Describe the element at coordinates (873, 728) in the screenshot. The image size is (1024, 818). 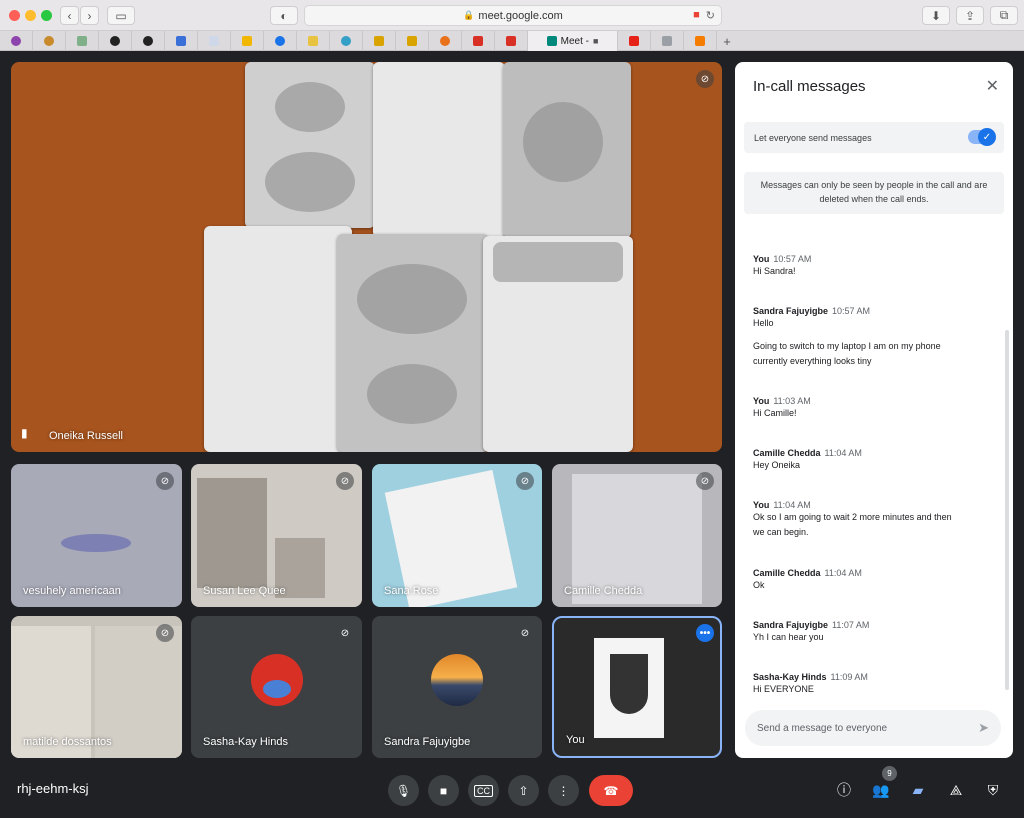
I see `message-input: Send a message to everyone ➤` at that location.